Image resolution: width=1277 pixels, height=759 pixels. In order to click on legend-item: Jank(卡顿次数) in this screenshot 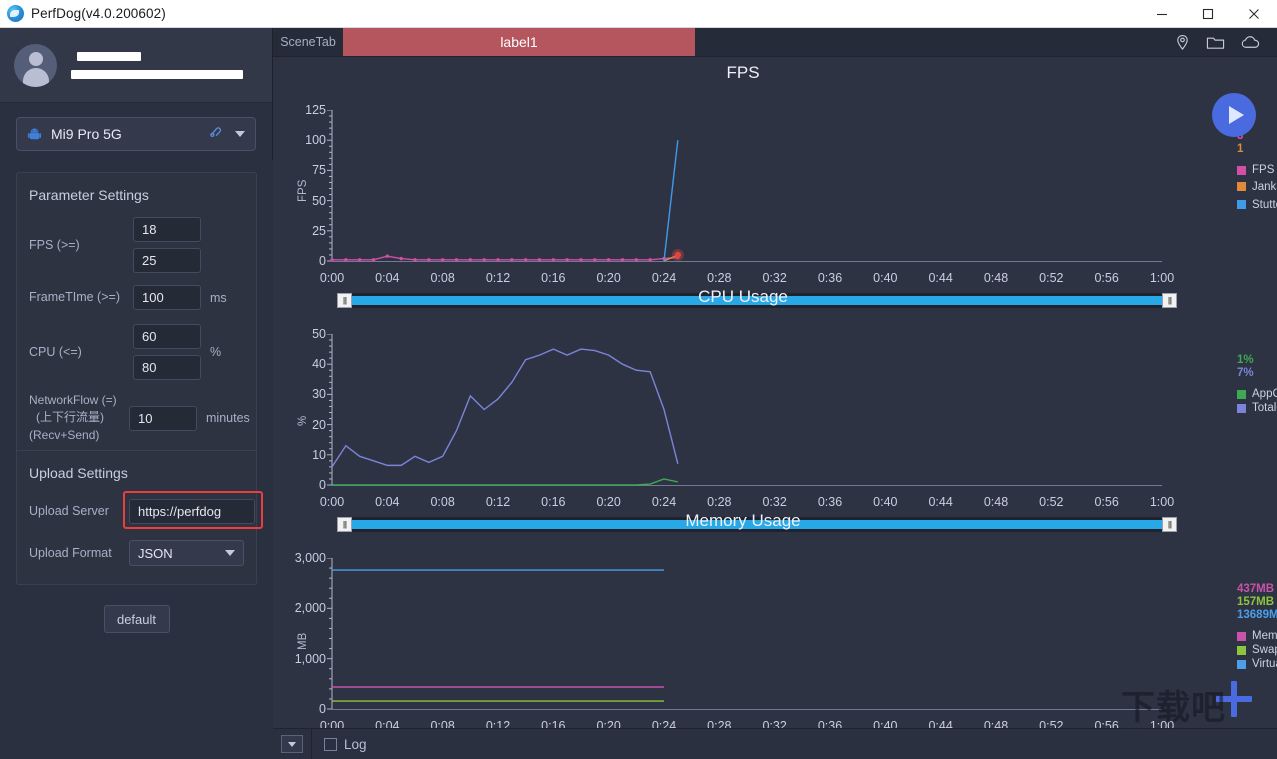, I will do `click(1257, 186)`.